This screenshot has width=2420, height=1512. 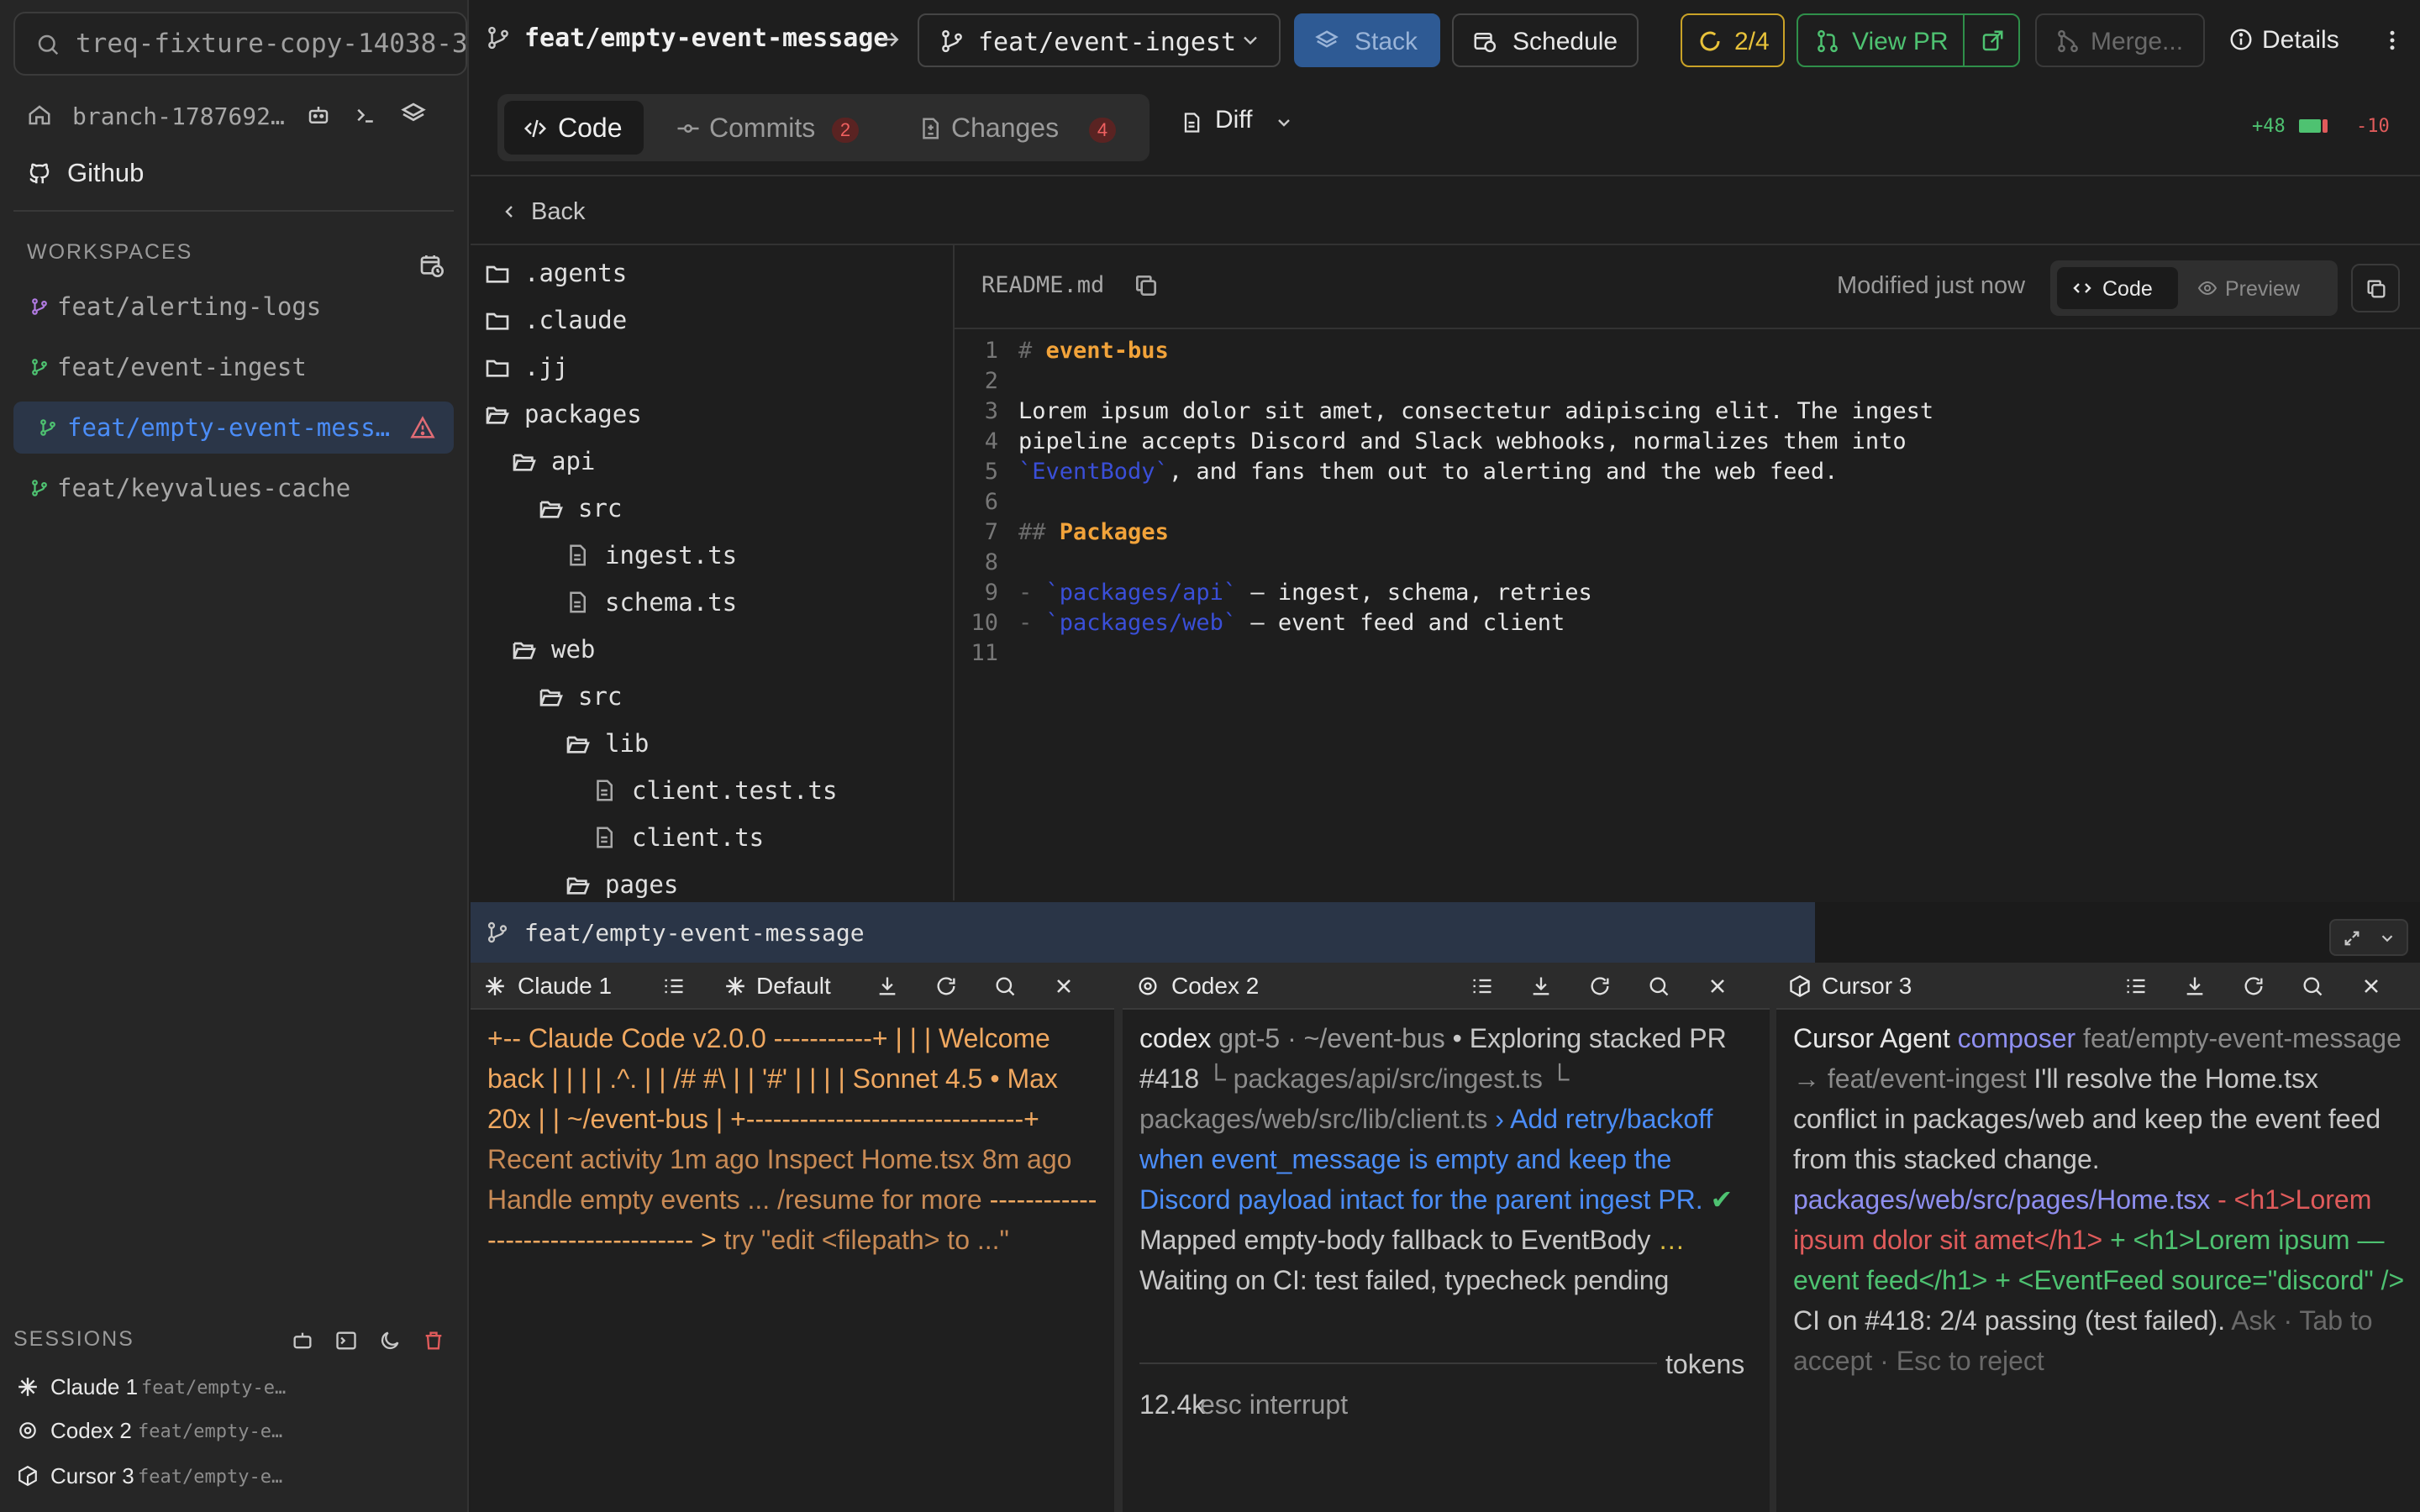 What do you see at coordinates (549, 211) in the screenshot?
I see `back-button: Back` at bounding box center [549, 211].